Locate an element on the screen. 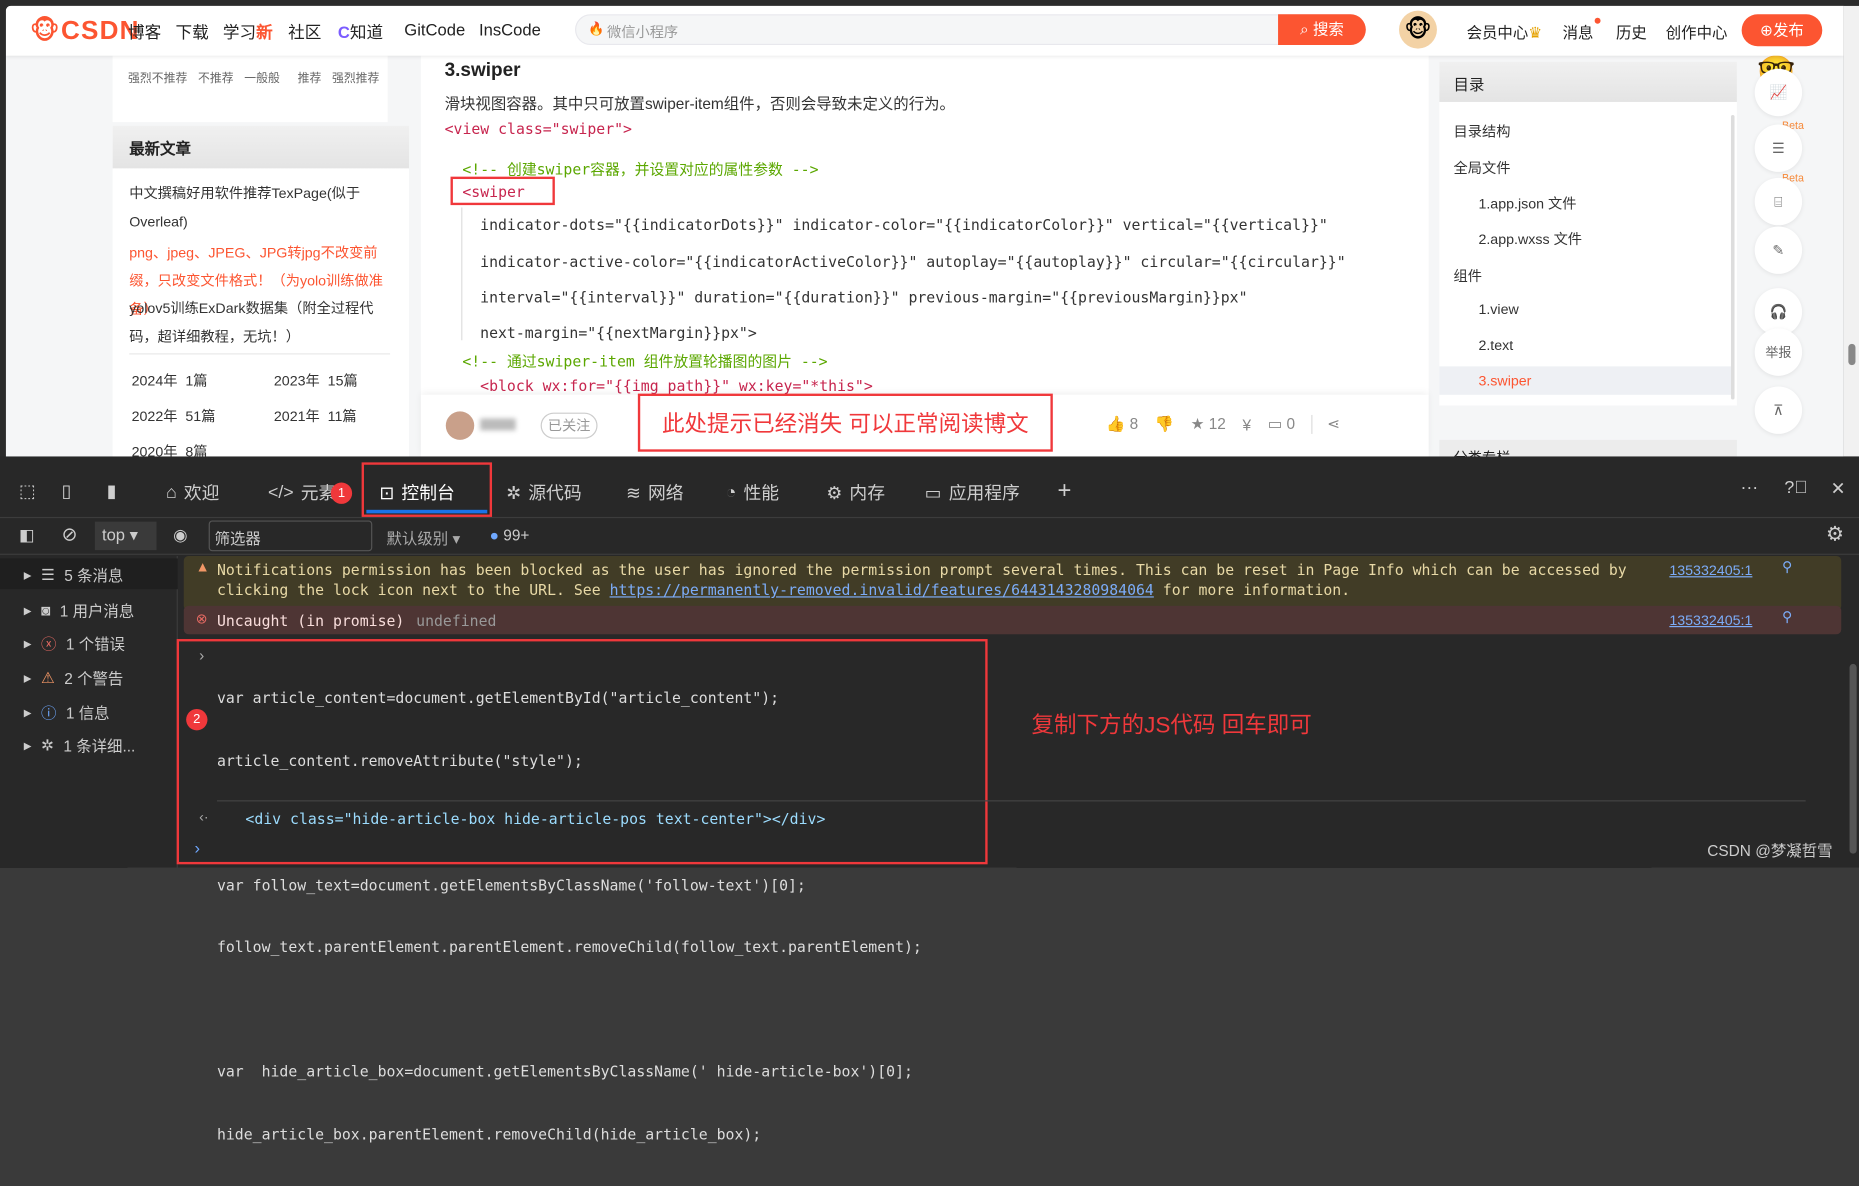  tab-application: ▭ 应用程序 is located at coordinates (972, 492).